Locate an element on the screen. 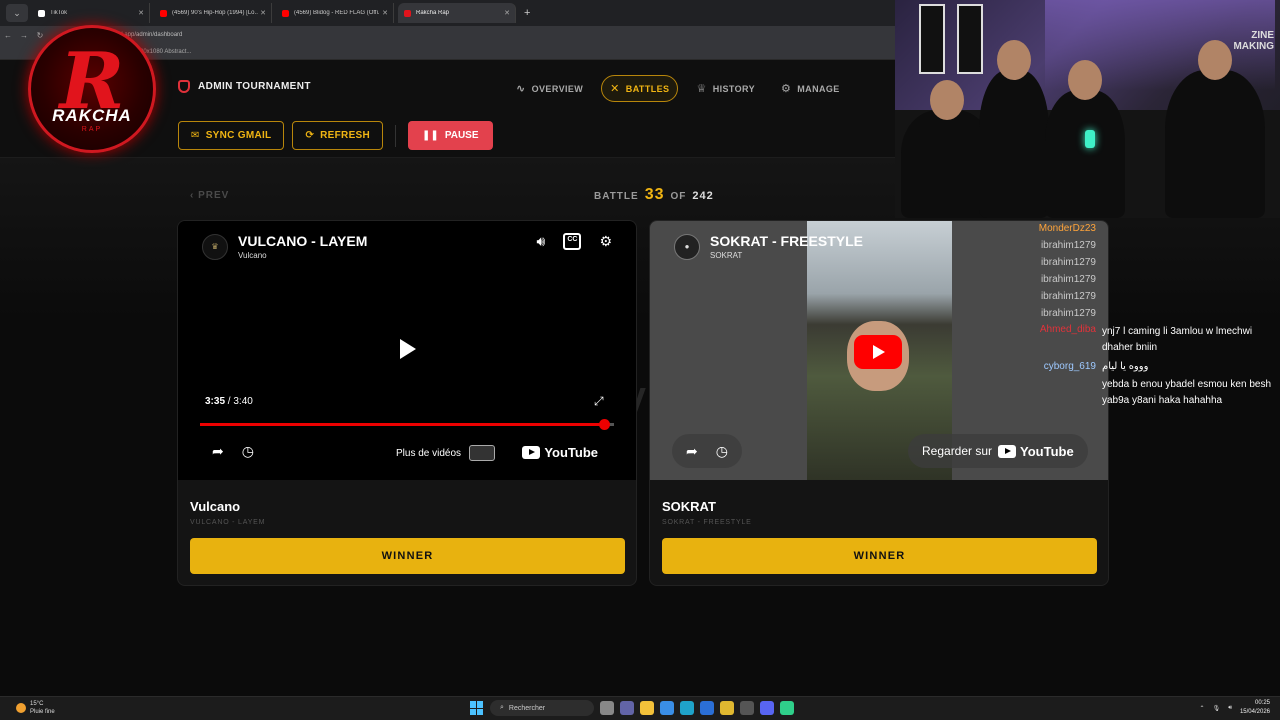  weather-temp: 15°C is located at coordinates (37, 704).